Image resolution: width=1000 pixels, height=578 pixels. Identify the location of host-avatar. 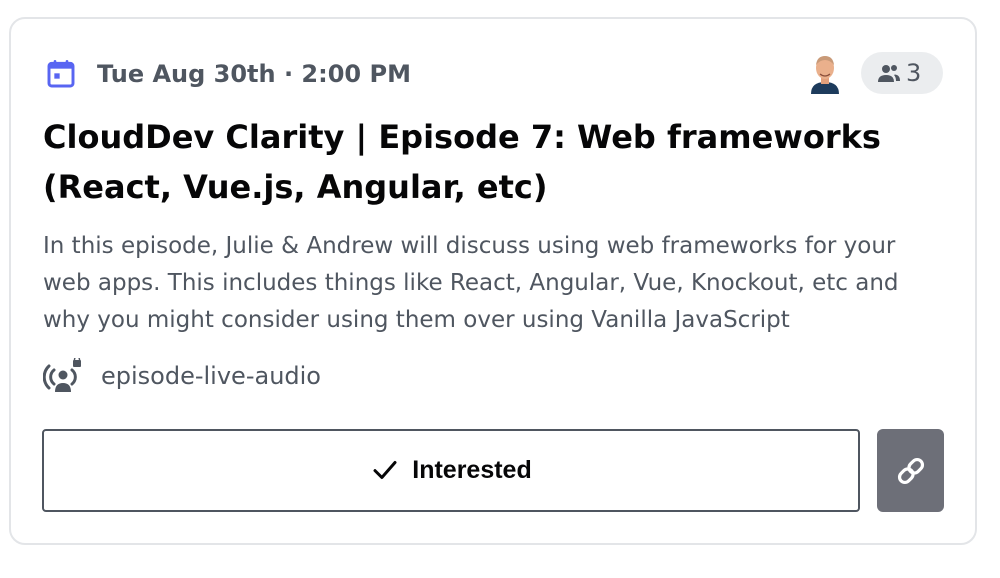
(825, 73).